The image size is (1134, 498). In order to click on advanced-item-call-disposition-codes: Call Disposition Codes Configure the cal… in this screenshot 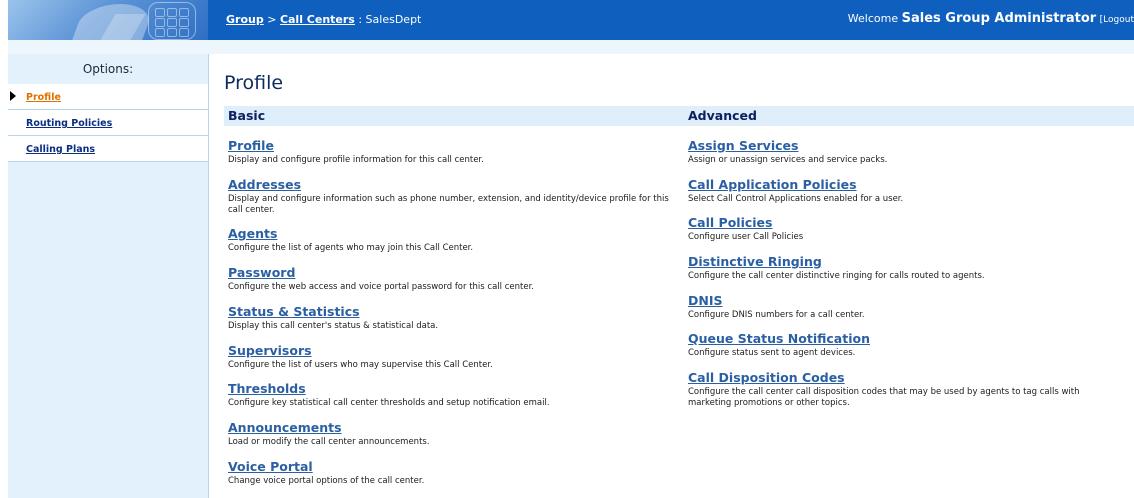, I will do `click(903, 389)`.